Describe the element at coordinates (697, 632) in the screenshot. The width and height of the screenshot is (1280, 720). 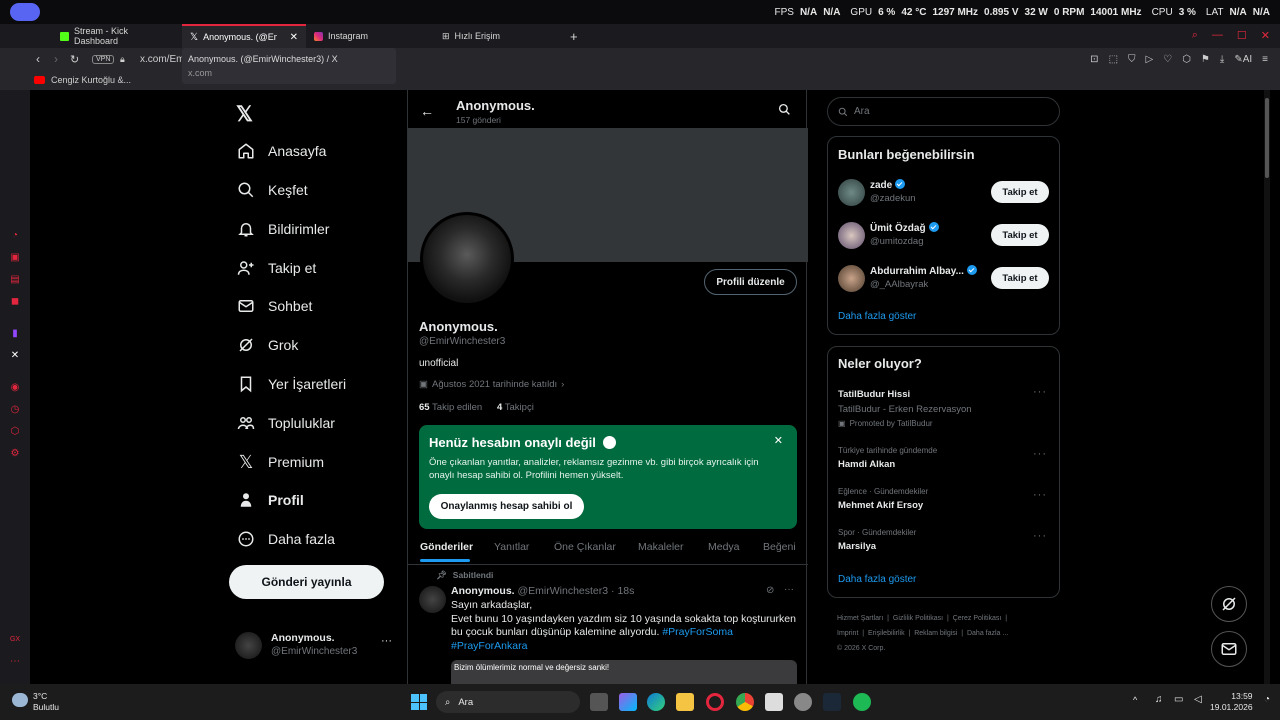
I see `hashtag-link: #PrayForSoma` at that location.